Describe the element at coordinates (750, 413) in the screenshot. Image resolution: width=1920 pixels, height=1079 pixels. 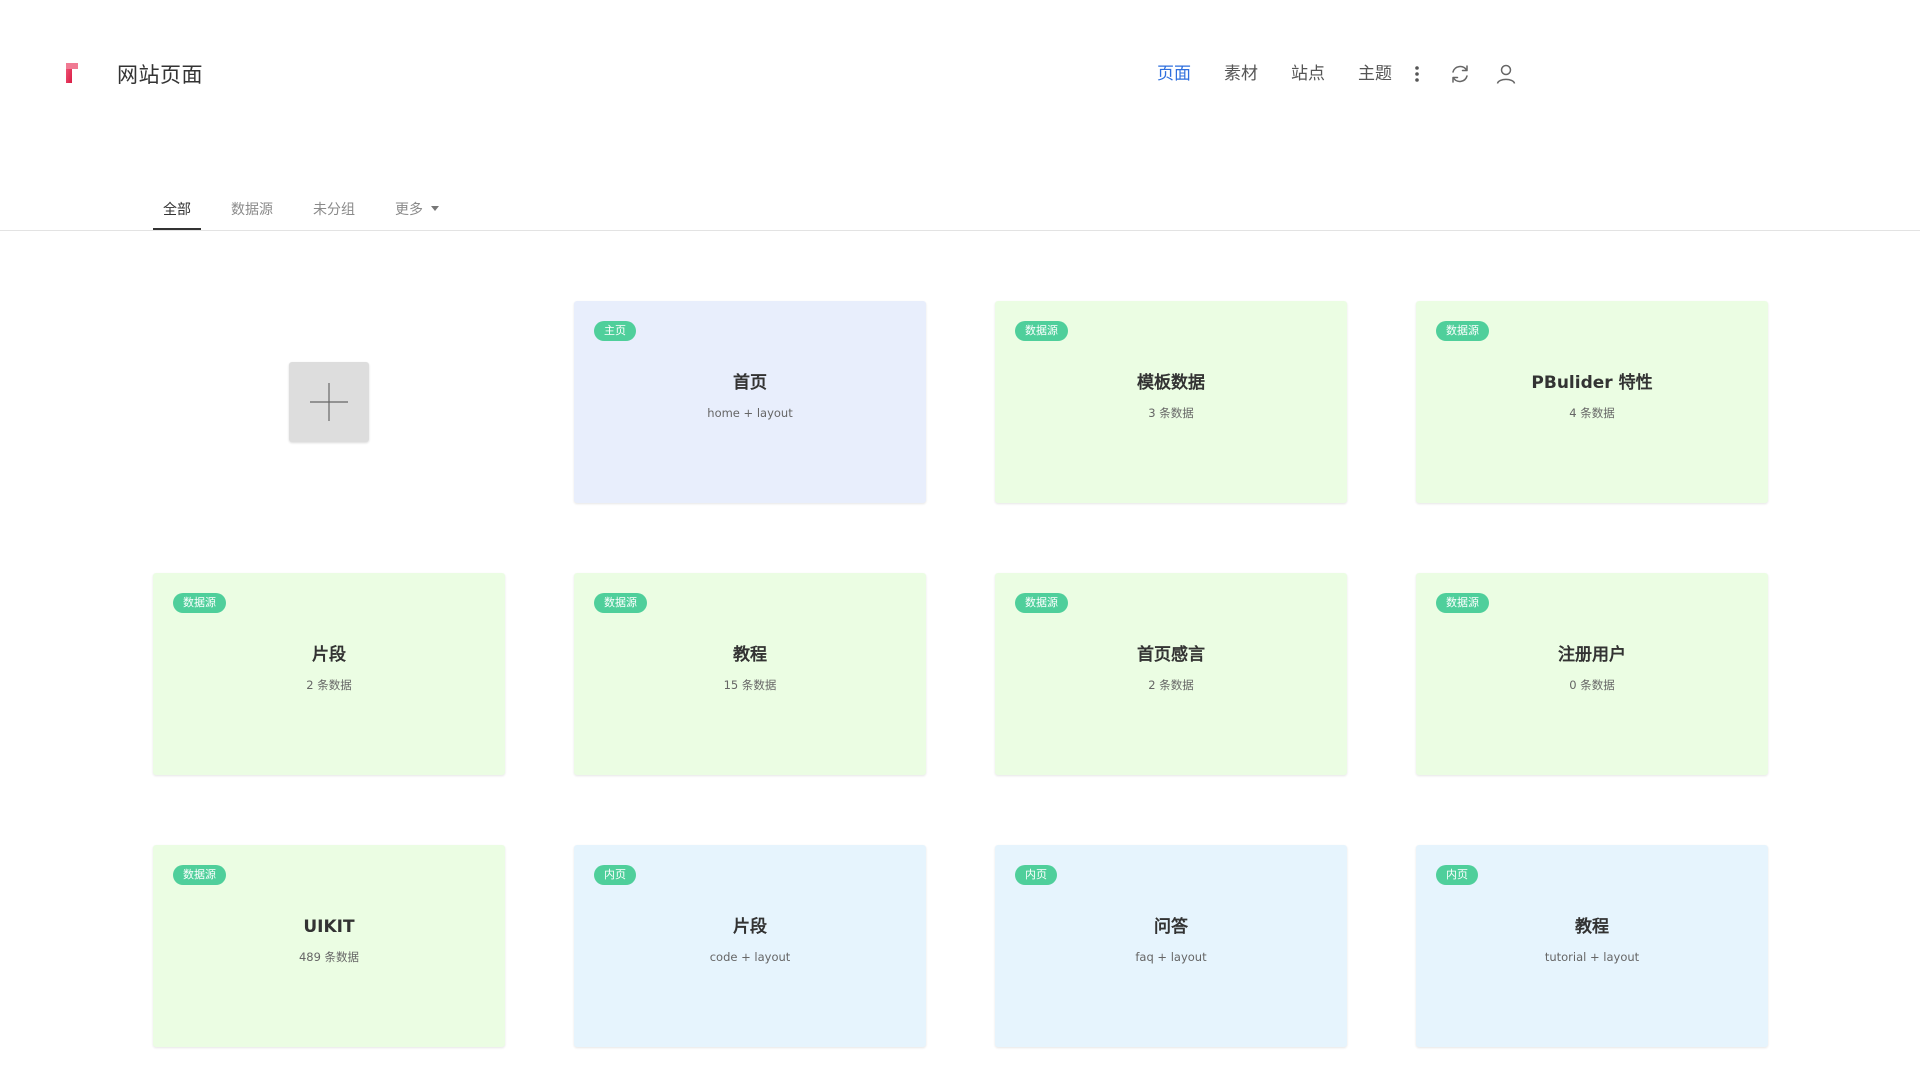
I see `card-subtitle: home + layout` at that location.